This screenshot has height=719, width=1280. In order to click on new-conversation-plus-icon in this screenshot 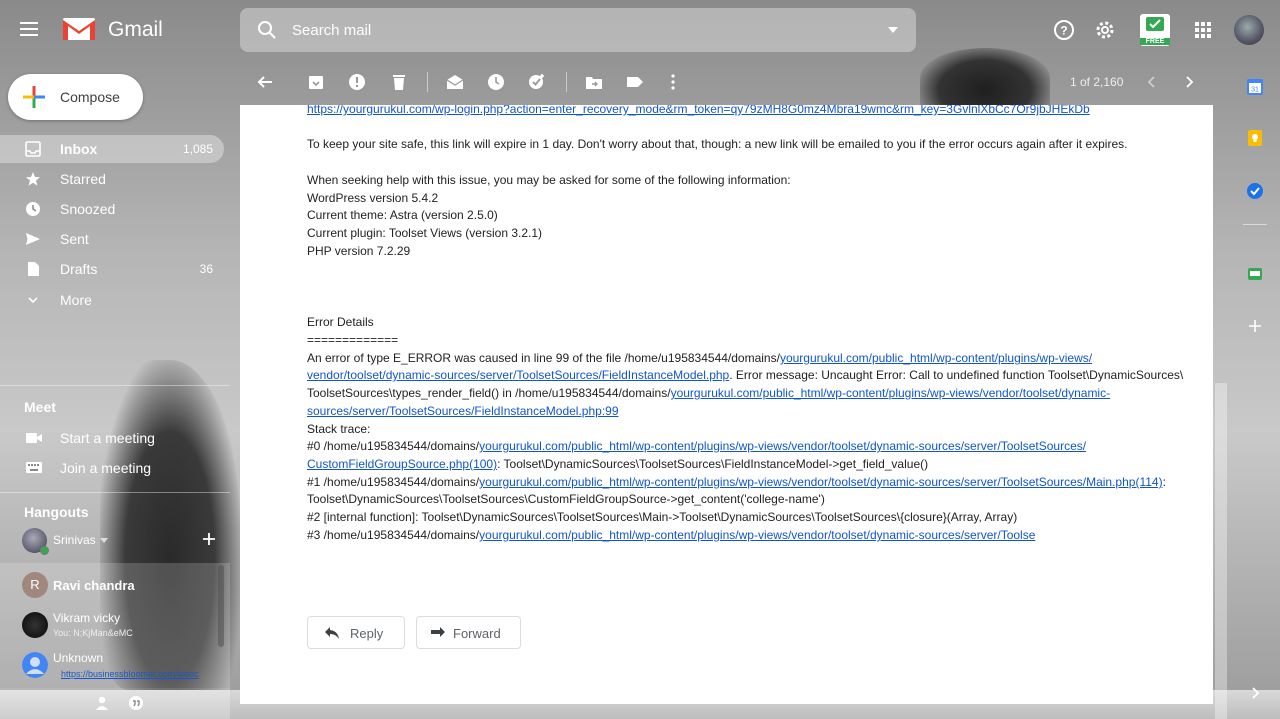, I will do `click(209, 539)`.